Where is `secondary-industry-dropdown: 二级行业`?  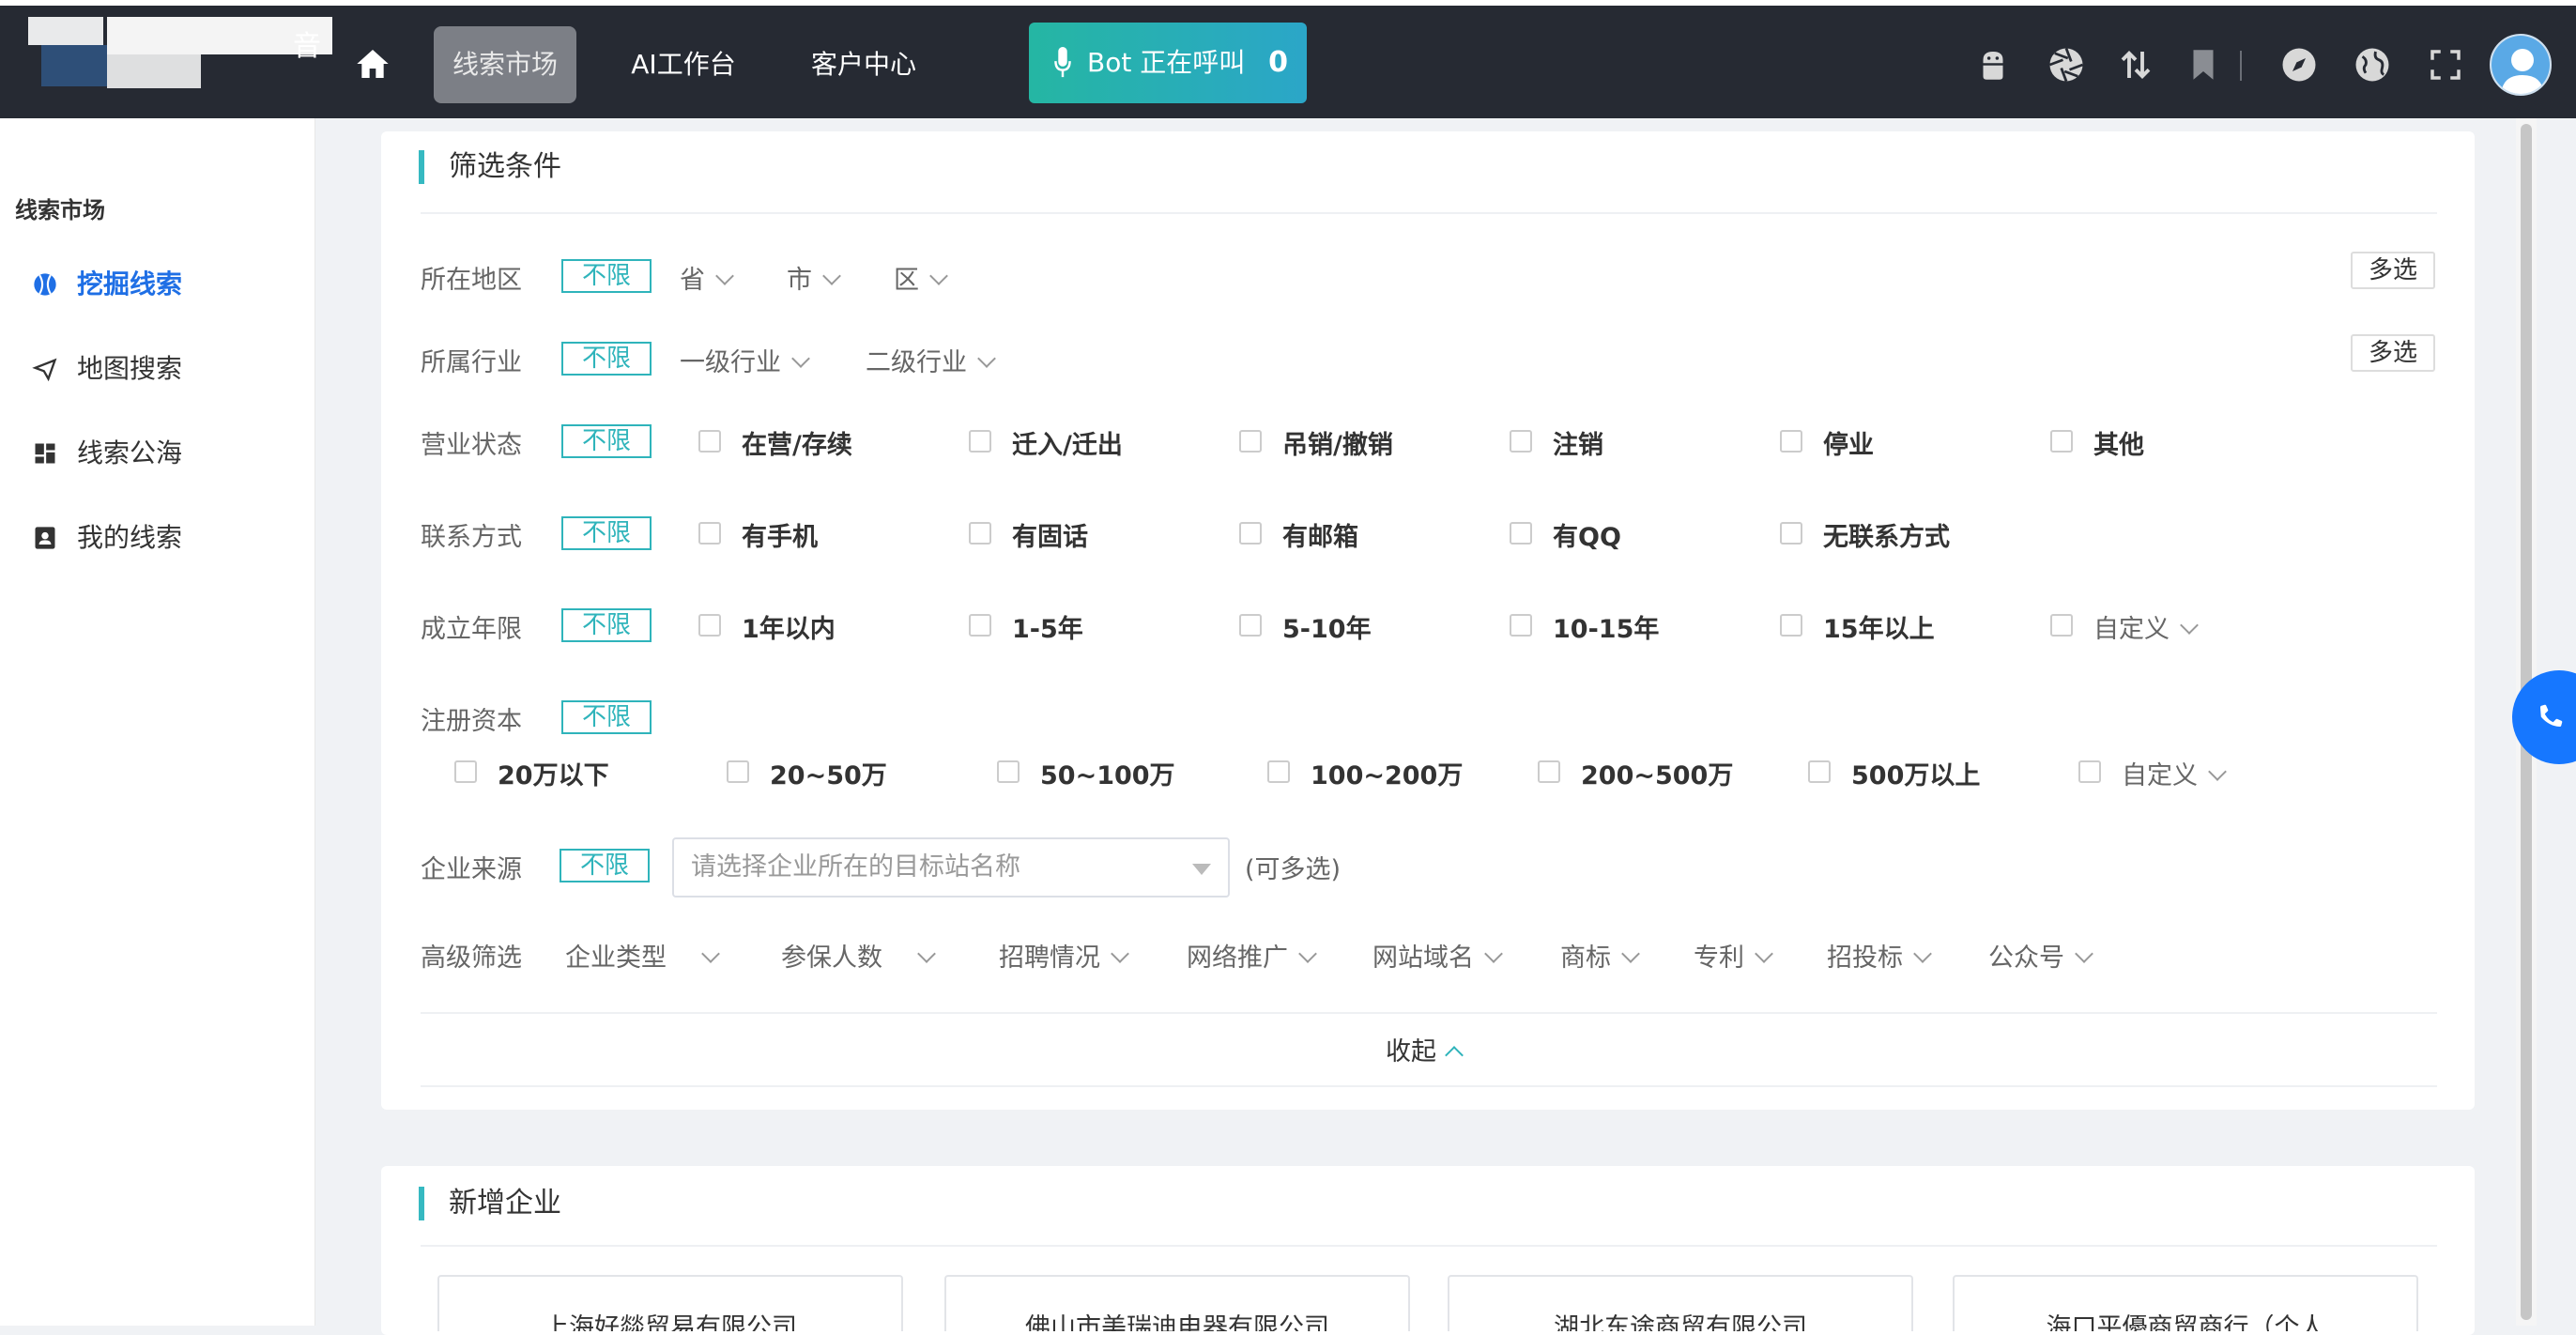 secondary-industry-dropdown: 二级行业 is located at coordinates (931, 360).